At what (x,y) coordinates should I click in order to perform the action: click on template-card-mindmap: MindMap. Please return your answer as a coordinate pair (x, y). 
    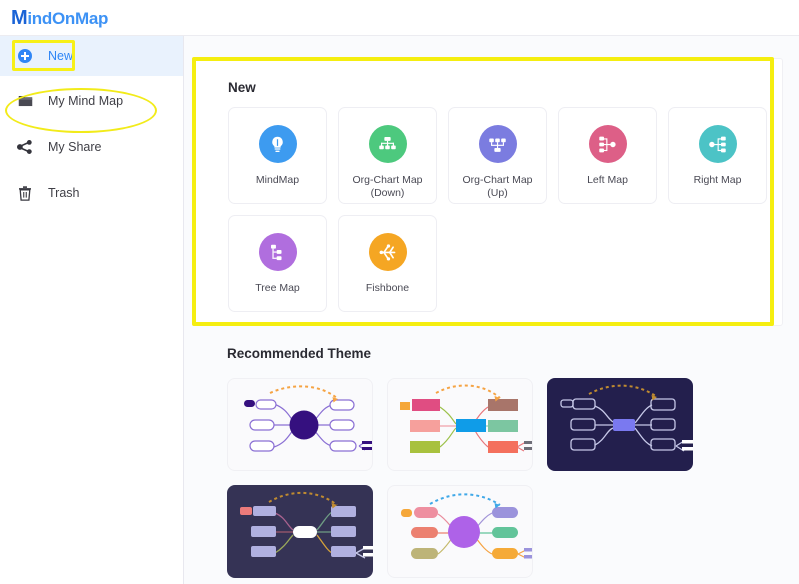
    Looking at the image, I should click on (277, 155).